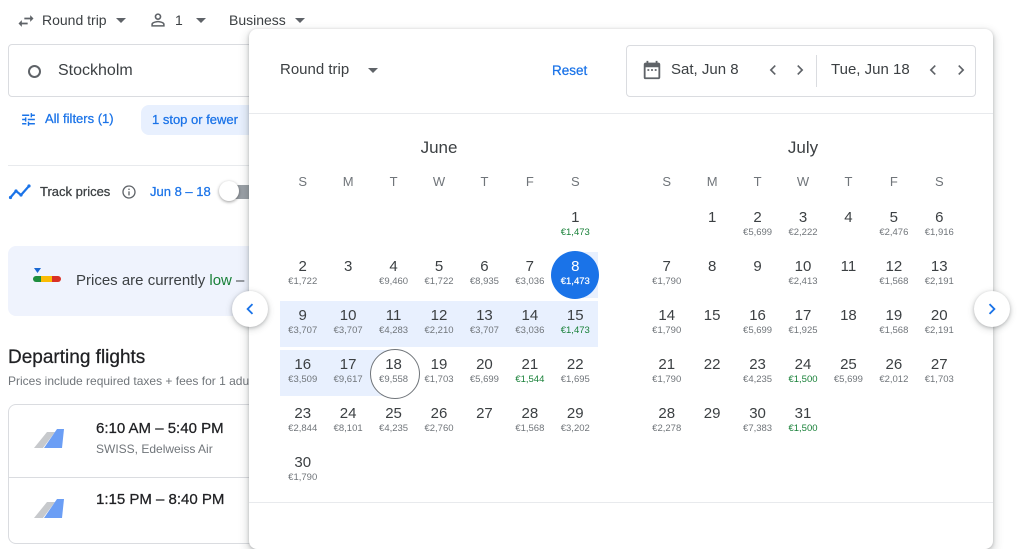 This screenshot has height=549, width=1024. What do you see at coordinates (773, 70) in the screenshot?
I see `departure-prev-day-chevron-left-icon` at bounding box center [773, 70].